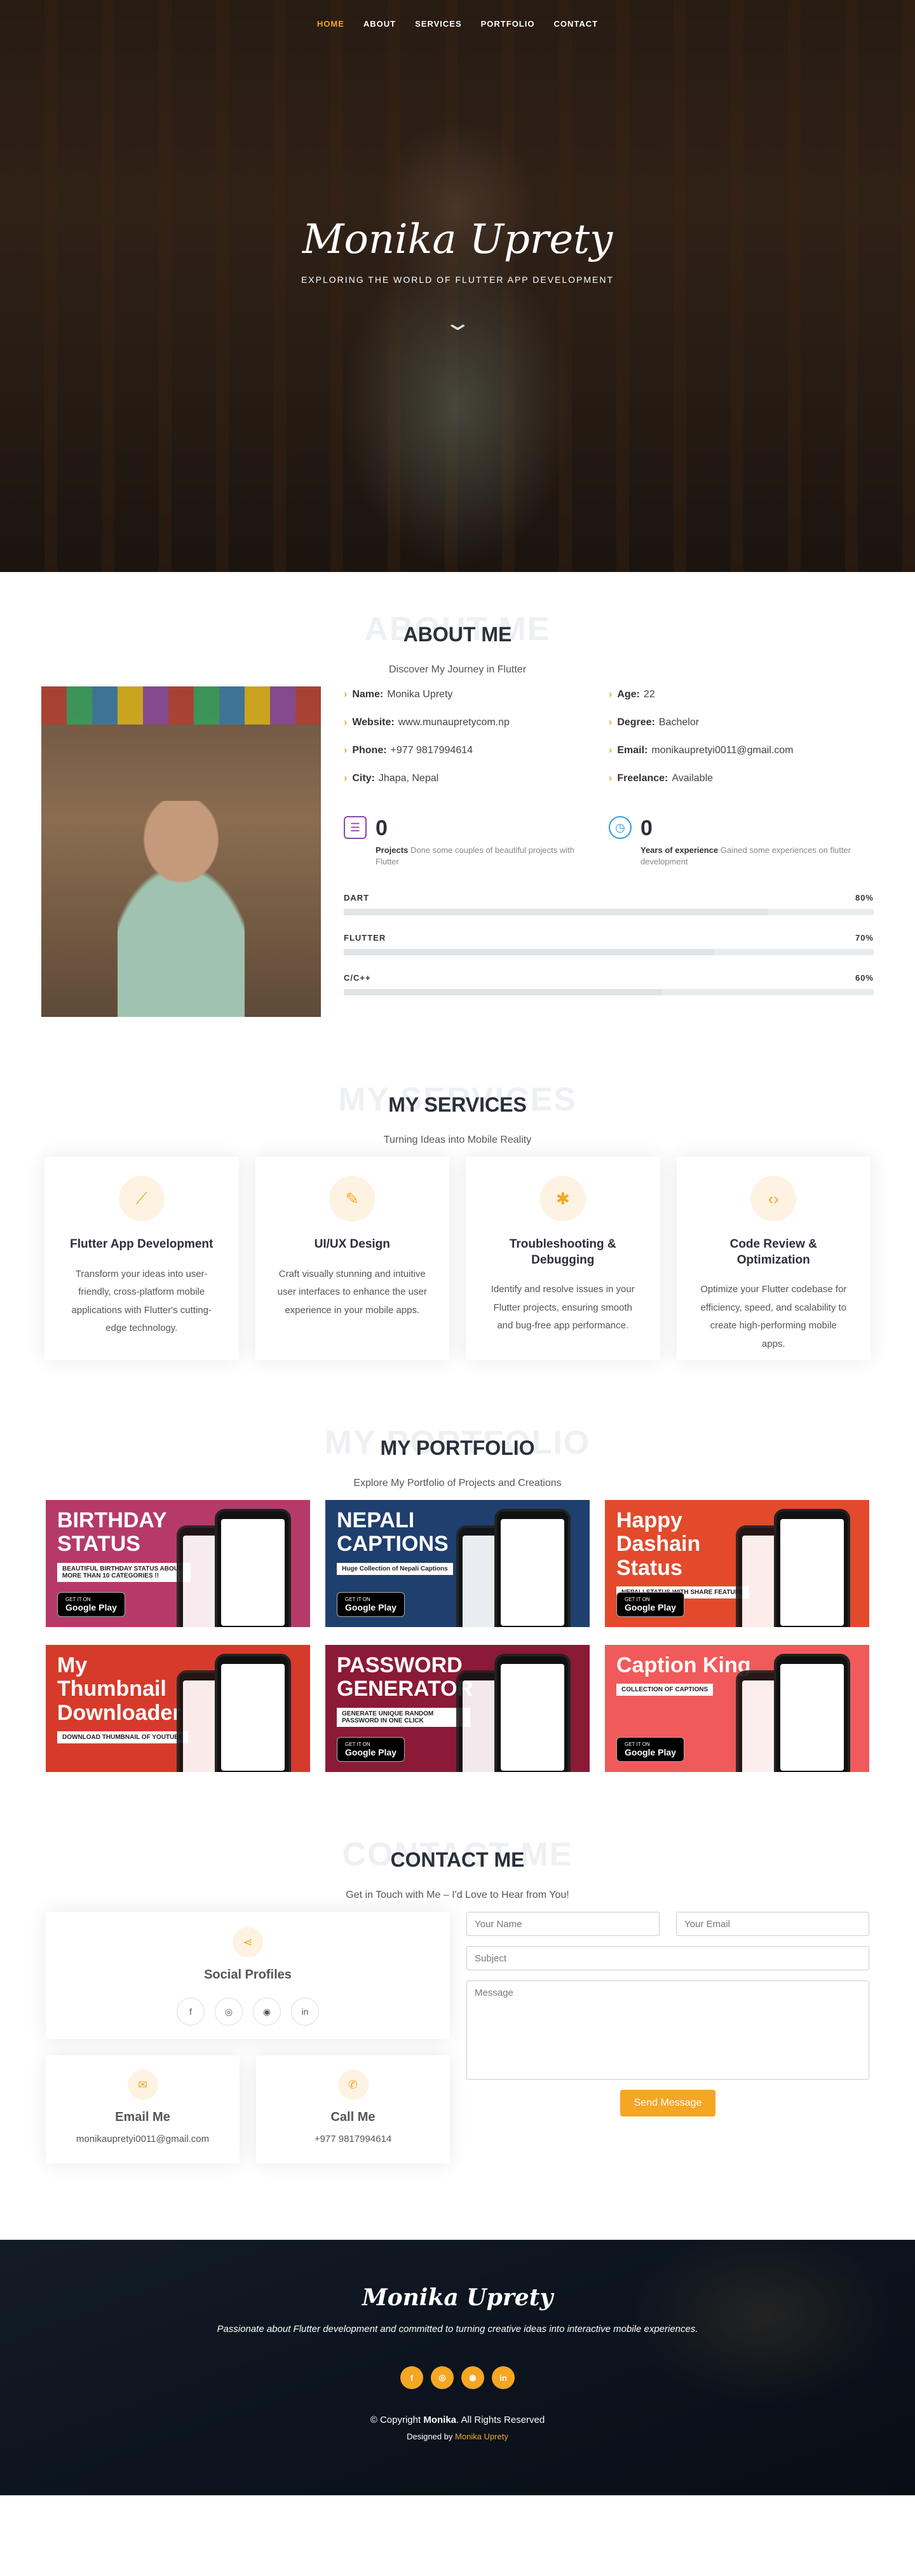 The height and width of the screenshot is (2576, 915). What do you see at coordinates (508, 24) in the screenshot?
I see `nav-portfolio: PORTFOLIO` at bounding box center [508, 24].